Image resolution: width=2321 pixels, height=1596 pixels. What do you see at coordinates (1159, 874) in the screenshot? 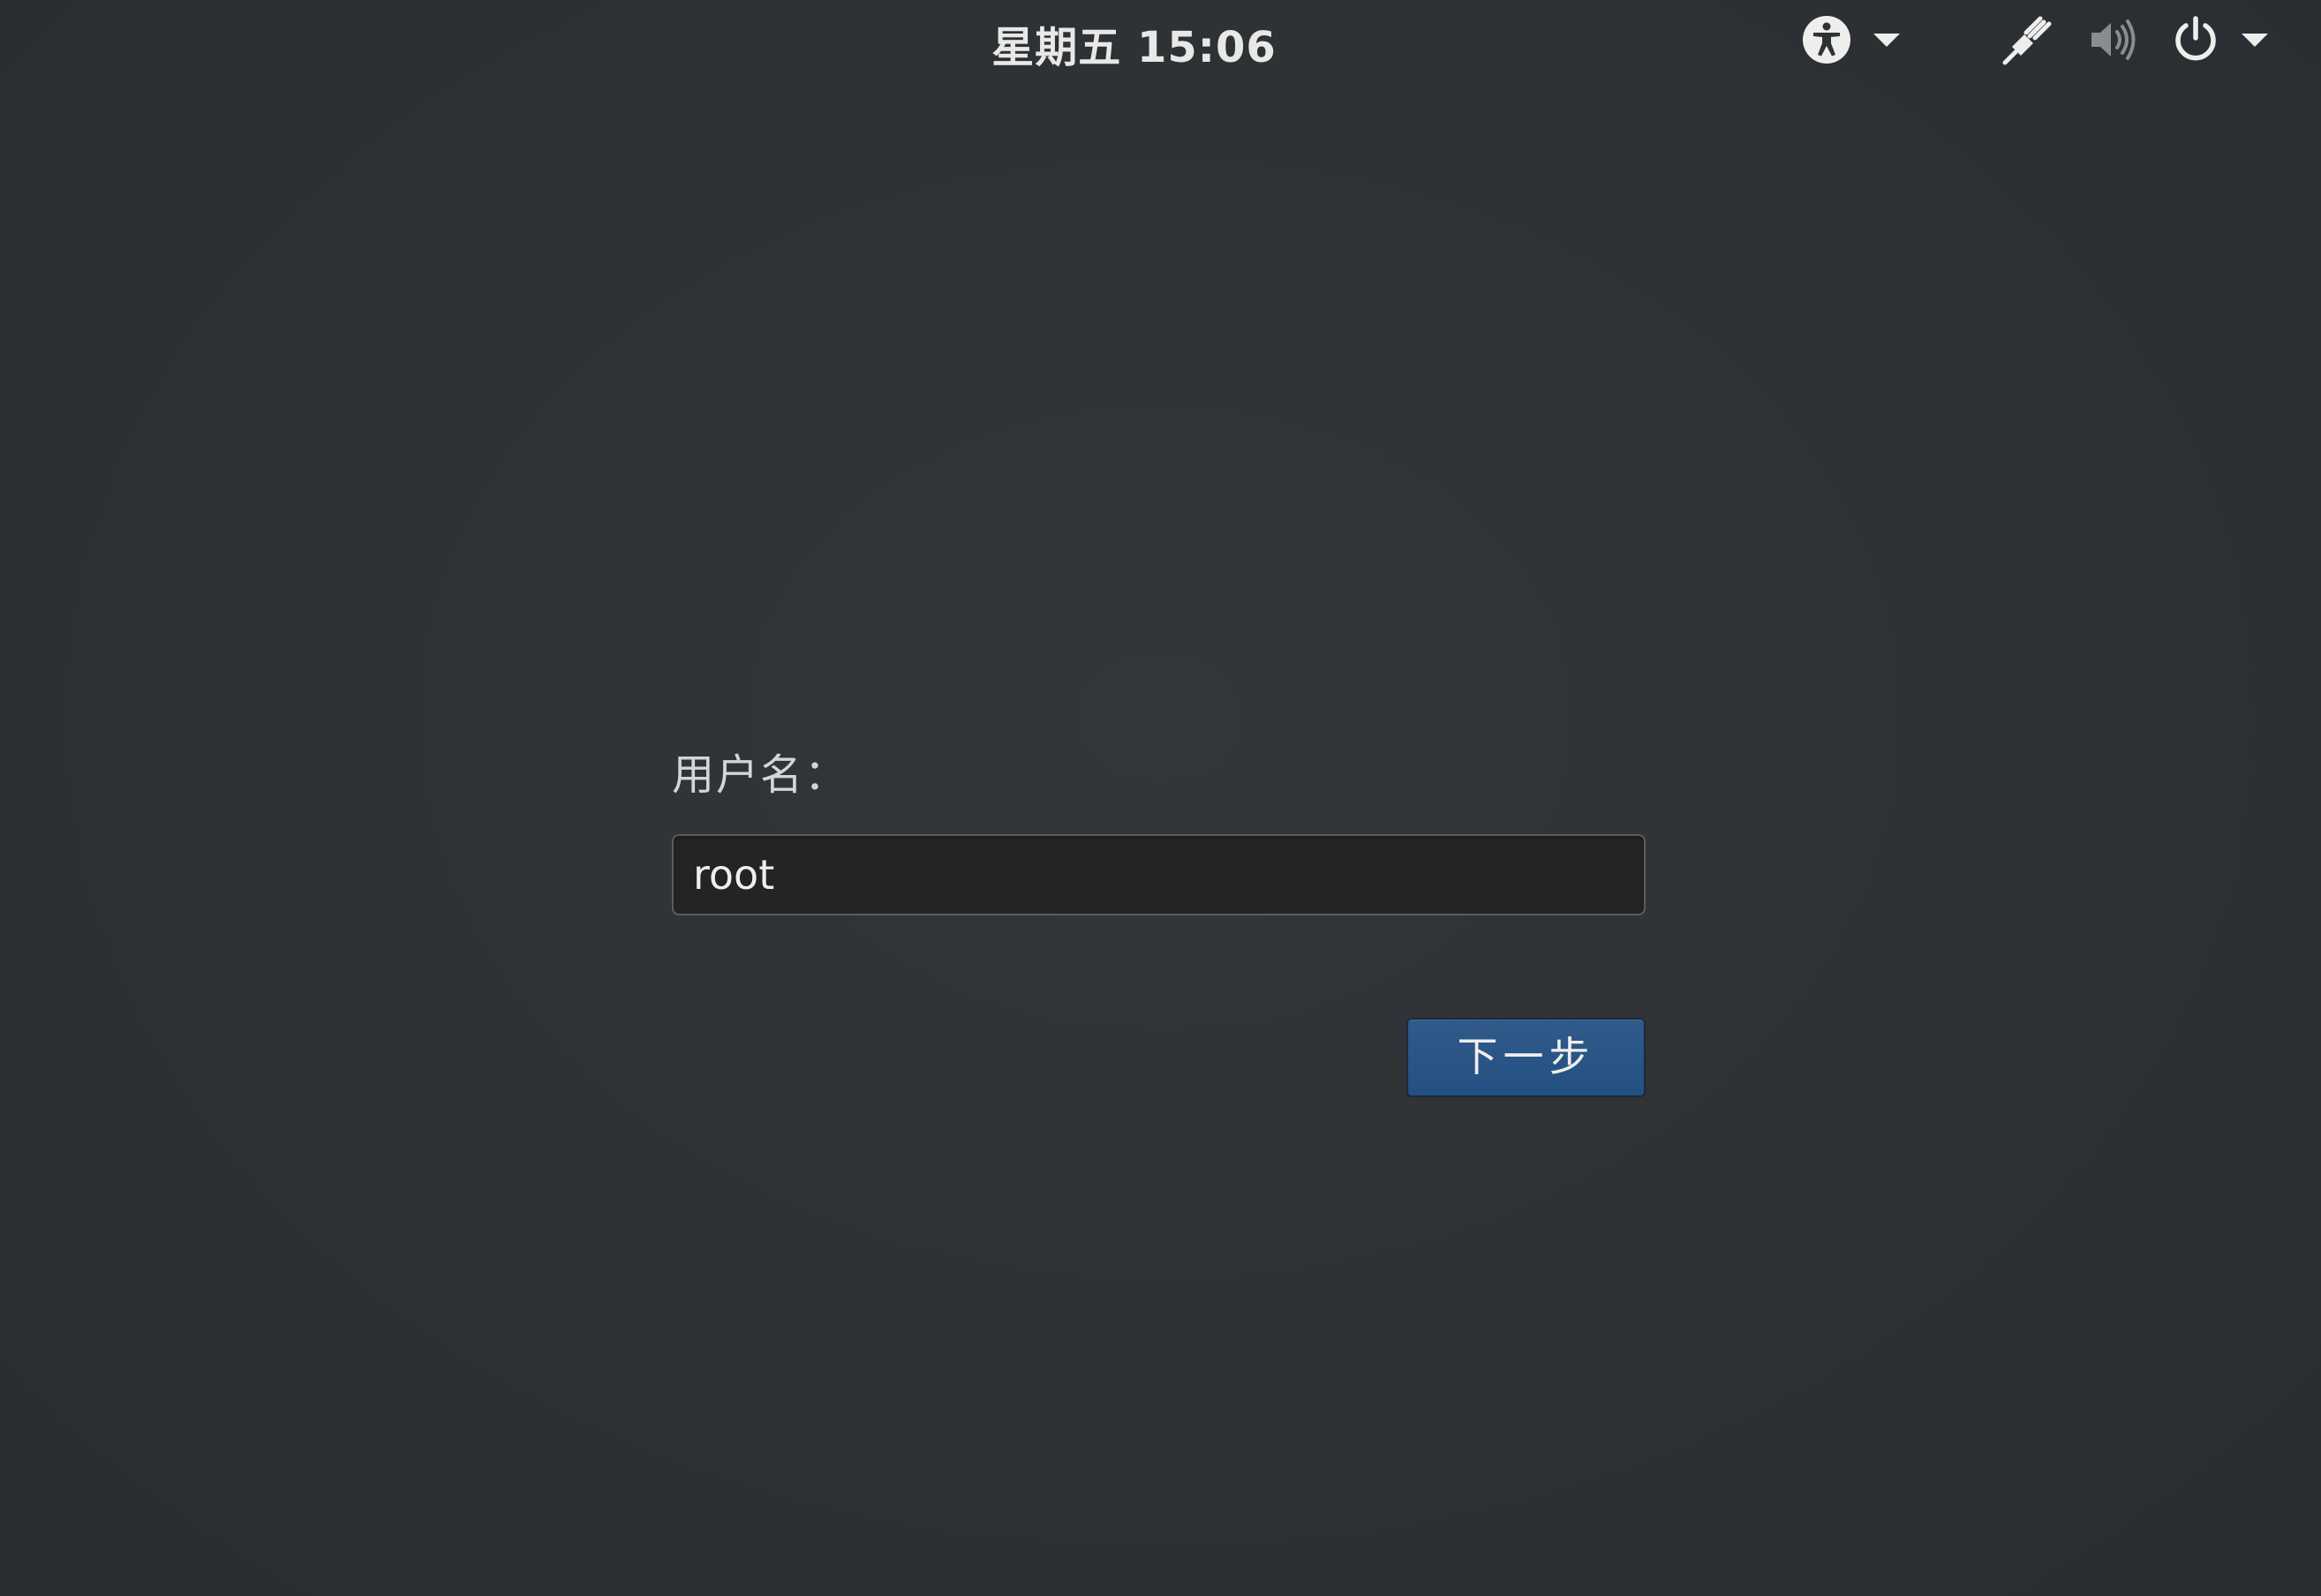
I see `username-input` at bounding box center [1159, 874].